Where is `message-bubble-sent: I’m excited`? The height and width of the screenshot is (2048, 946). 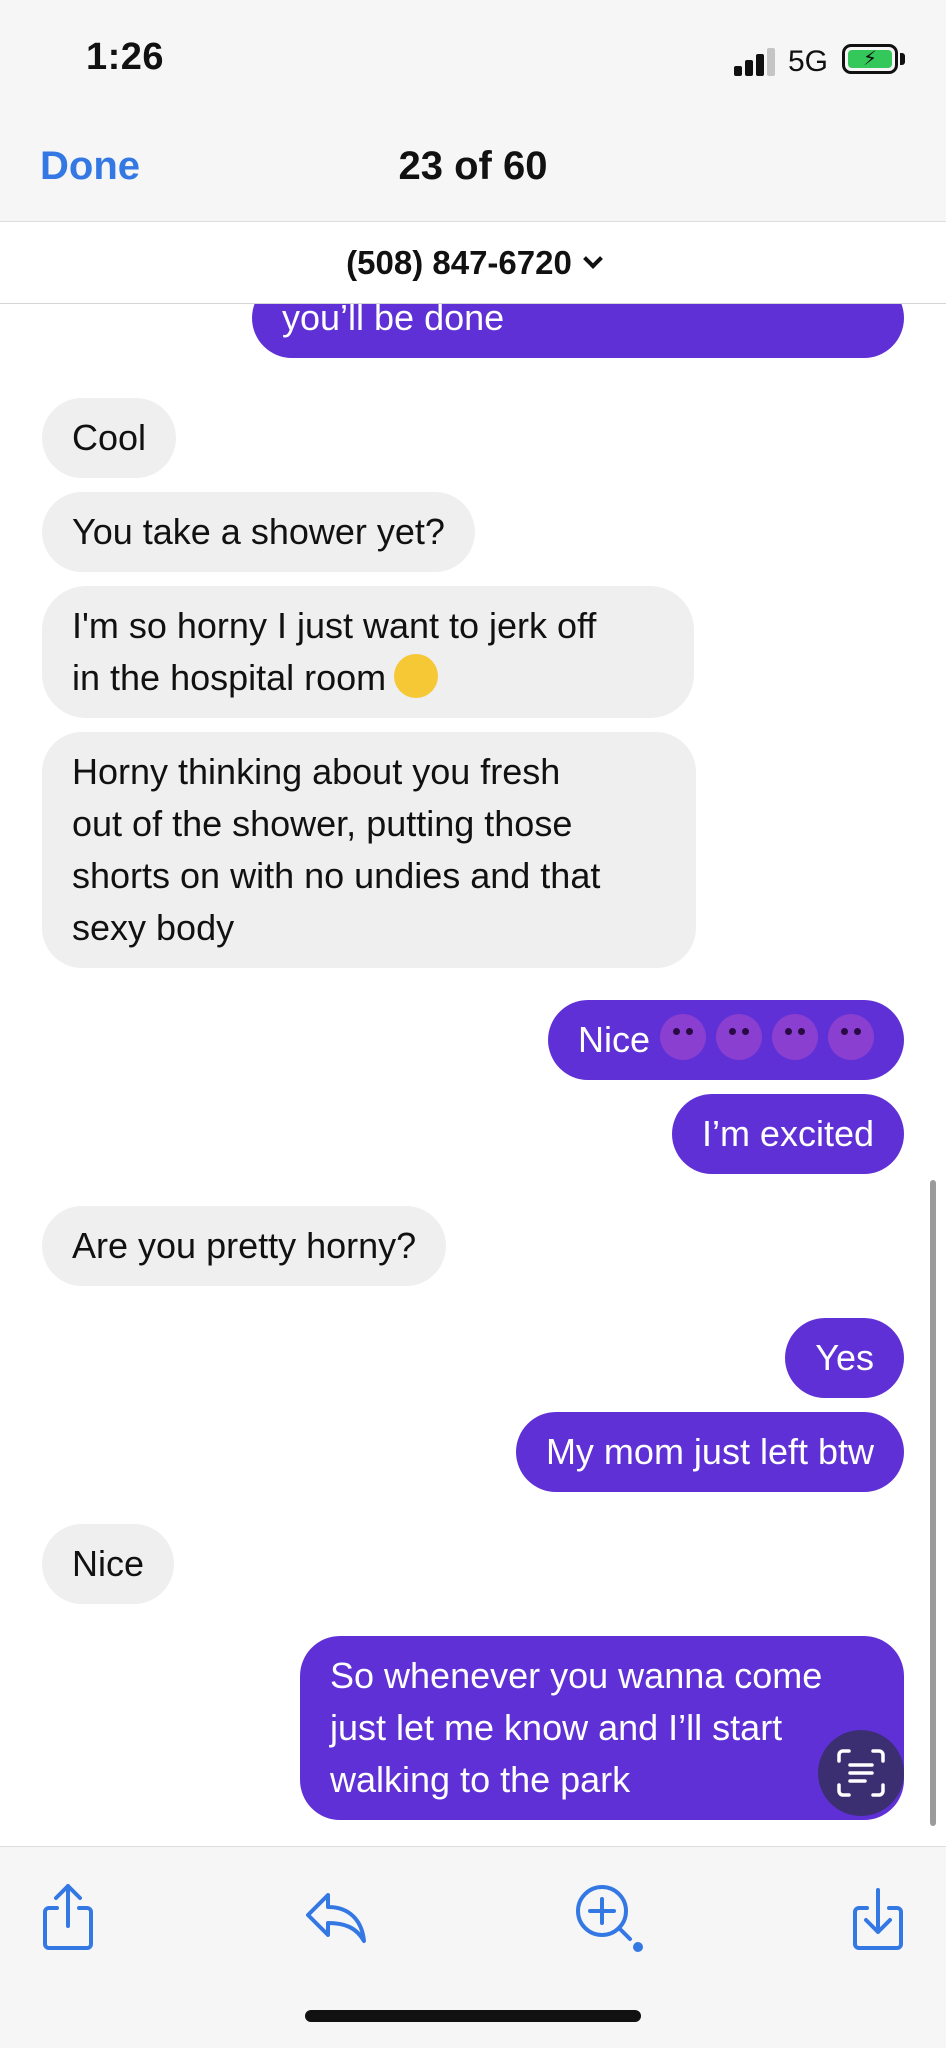
message-bubble-sent: I’m excited is located at coordinates (787, 1134).